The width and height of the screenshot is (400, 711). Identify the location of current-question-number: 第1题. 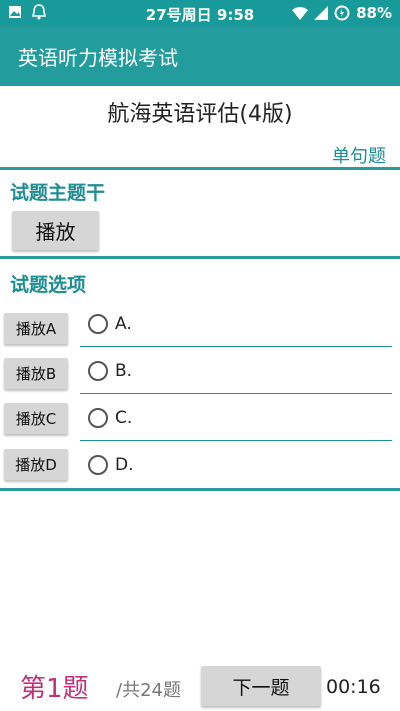
(54, 689).